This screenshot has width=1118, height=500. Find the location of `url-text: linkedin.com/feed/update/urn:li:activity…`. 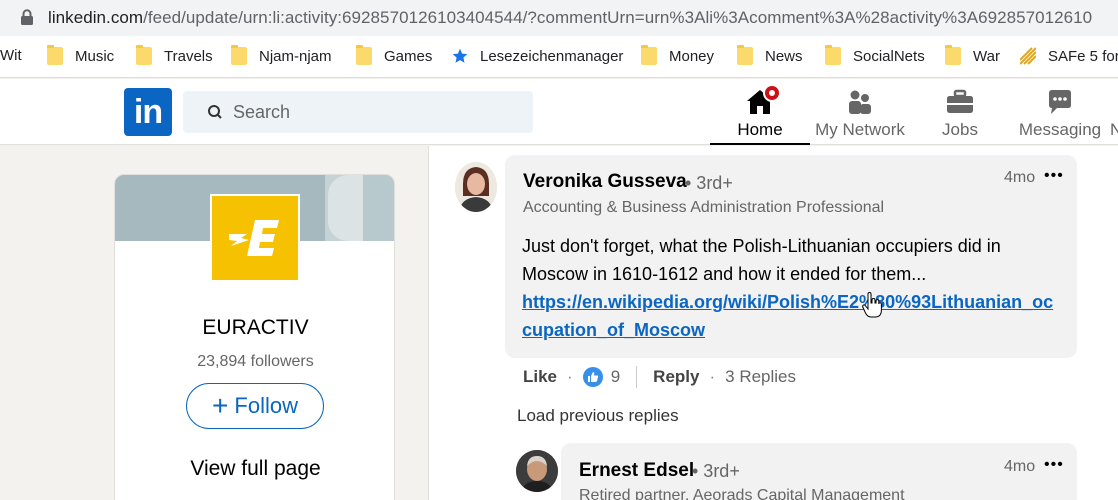

url-text: linkedin.com/feed/update/urn:li:activity… is located at coordinates (570, 18).